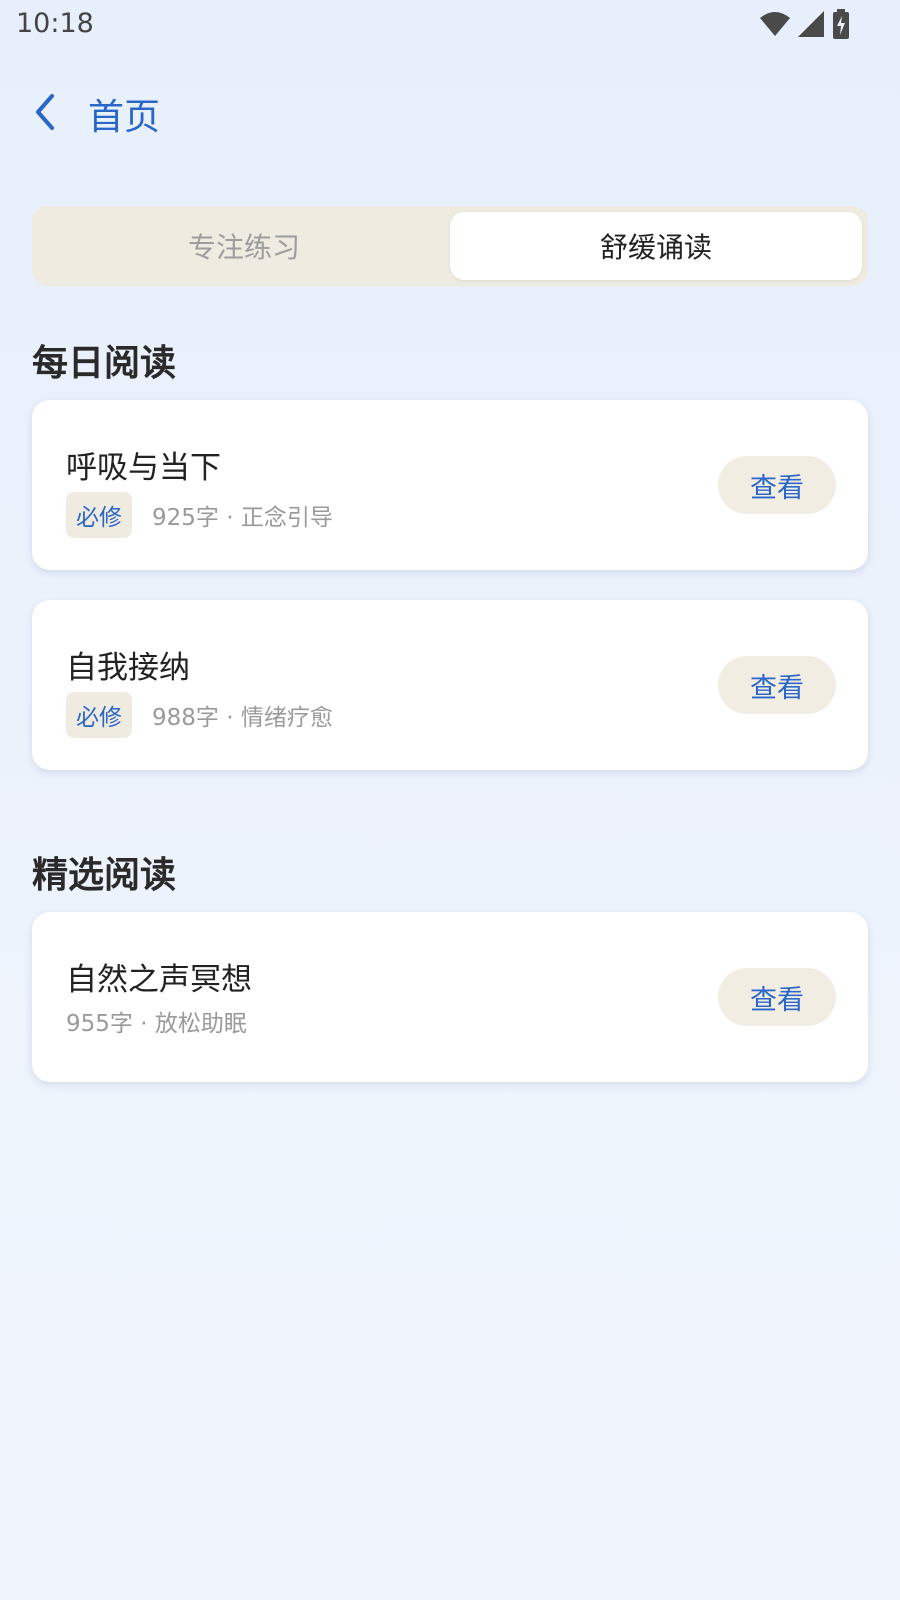 The image size is (900, 1600). I want to click on signal-icon, so click(811, 24).